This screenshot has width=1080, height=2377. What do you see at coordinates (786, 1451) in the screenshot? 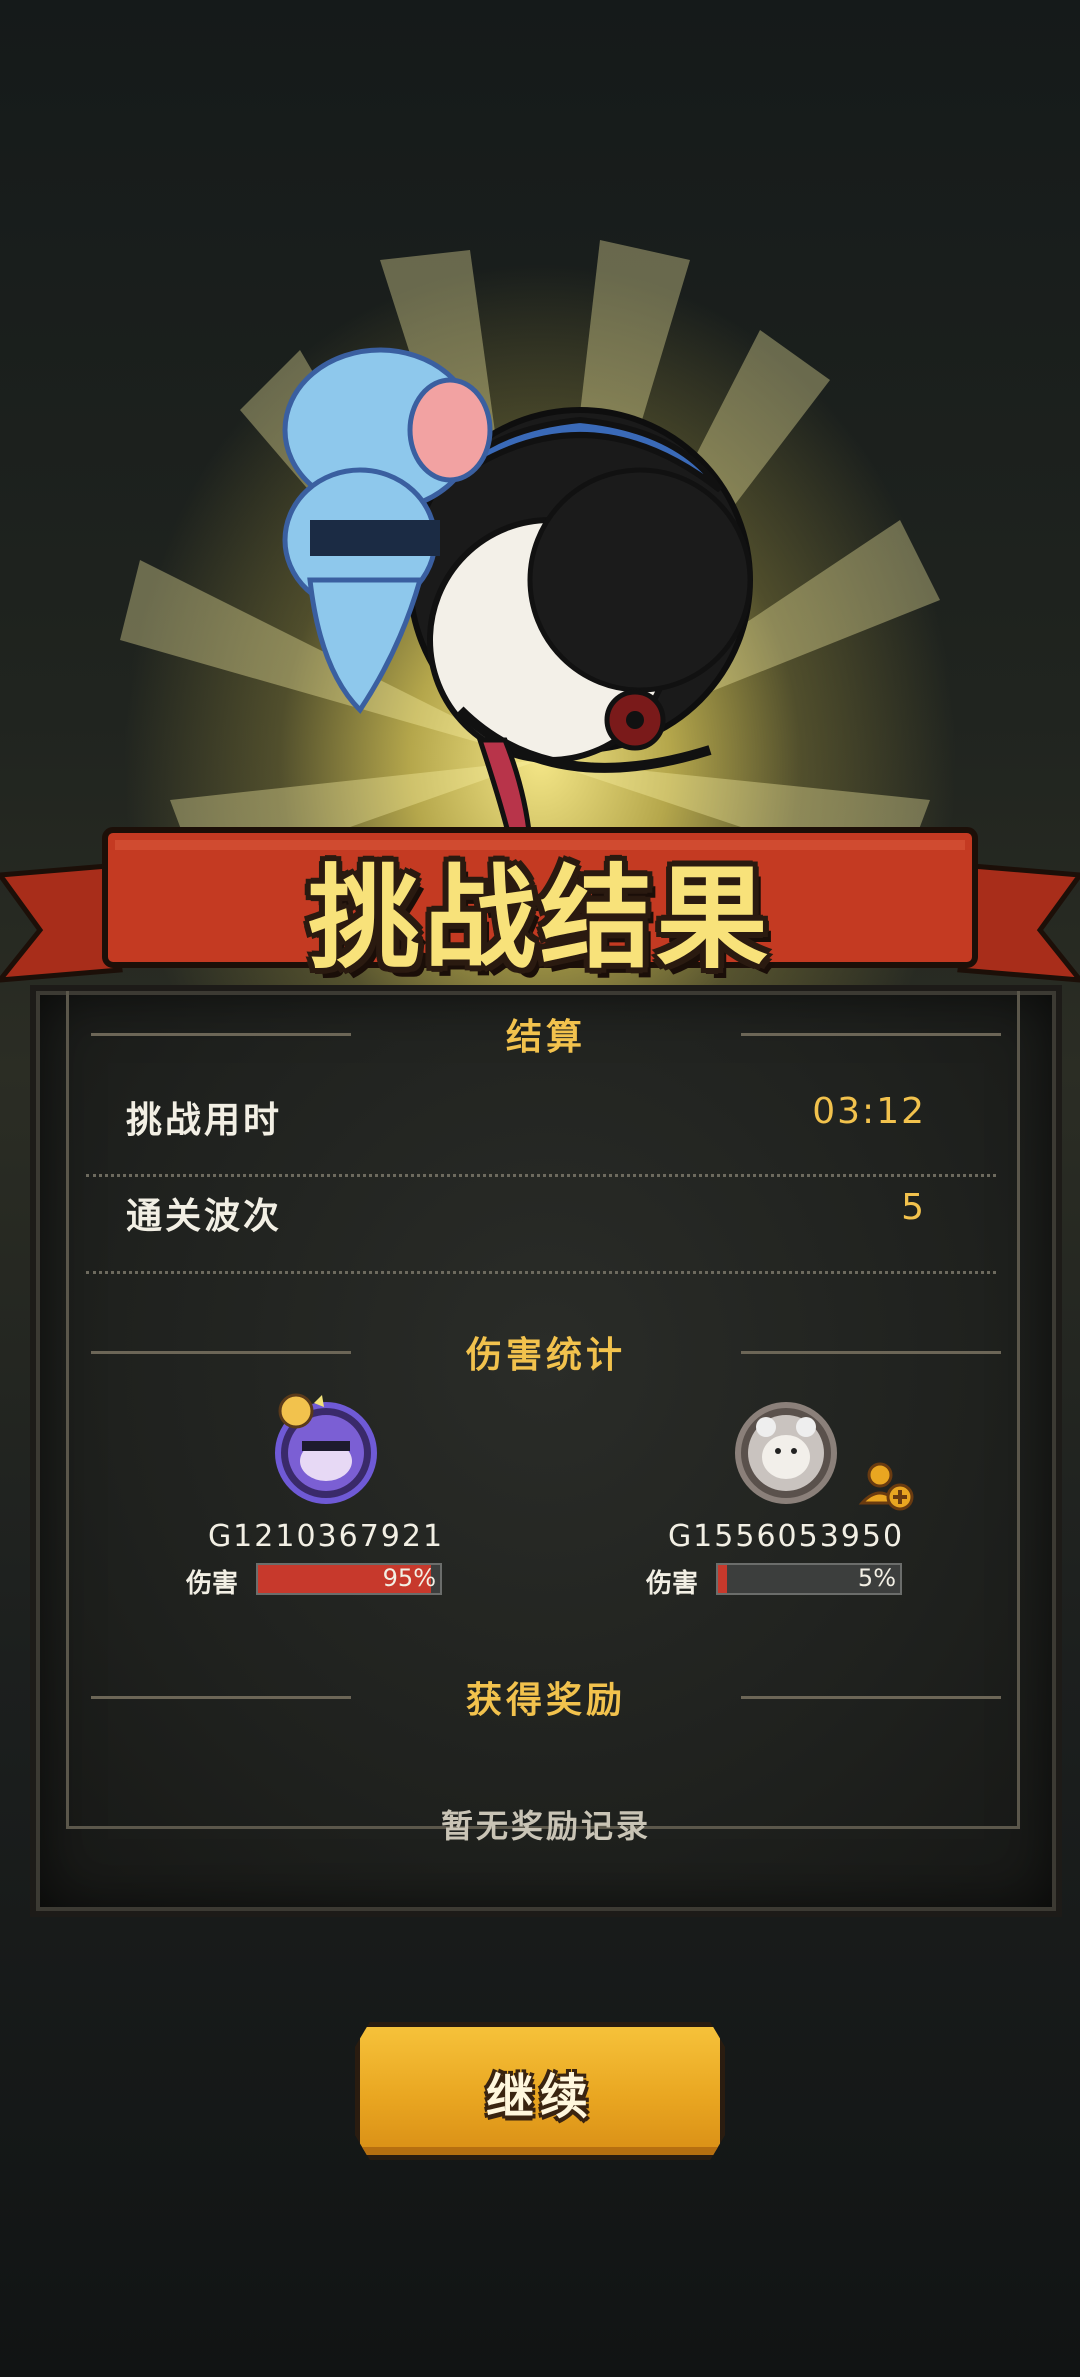
I see `bear-avatar-icon` at bounding box center [786, 1451].